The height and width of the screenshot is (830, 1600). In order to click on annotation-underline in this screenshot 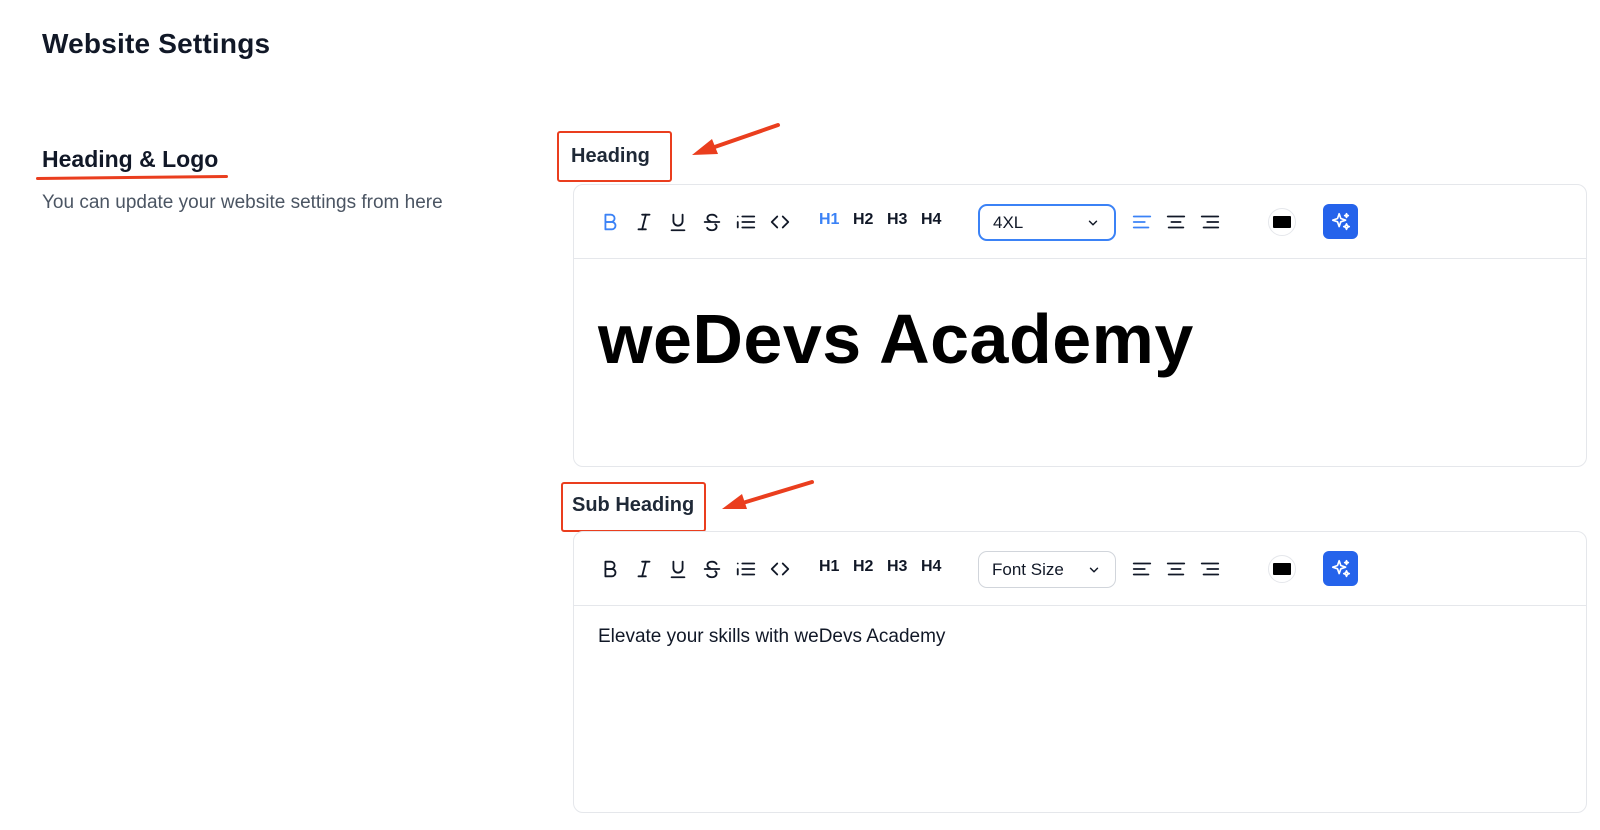, I will do `click(132, 177)`.